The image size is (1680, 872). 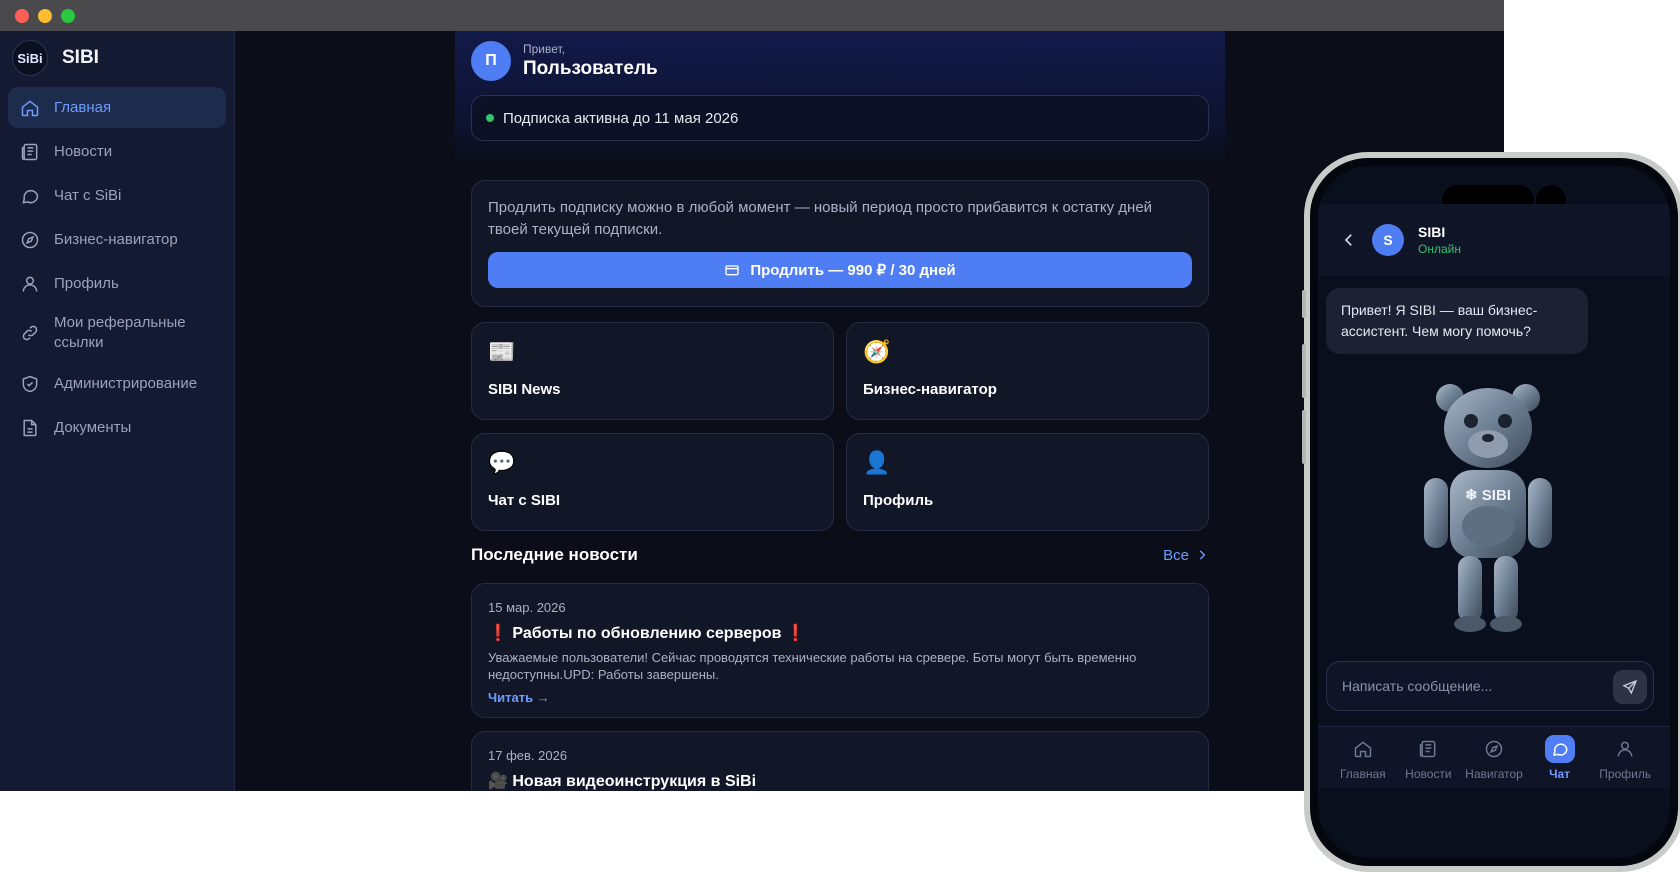 I want to click on chat-name: SIBI, so click(x=1432, y=232).